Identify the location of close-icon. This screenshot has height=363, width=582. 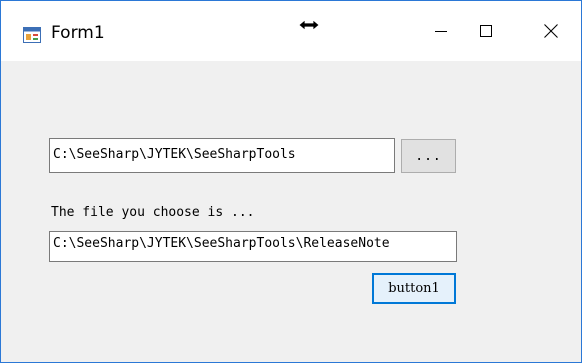
(551, 31).